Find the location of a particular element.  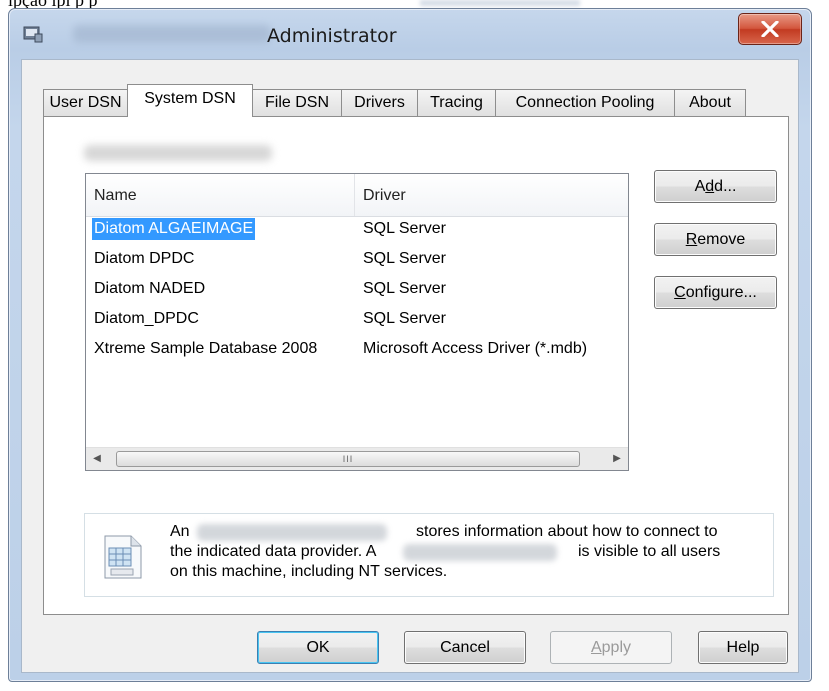

scroll-grip: III is located at coordinates (348, 459).